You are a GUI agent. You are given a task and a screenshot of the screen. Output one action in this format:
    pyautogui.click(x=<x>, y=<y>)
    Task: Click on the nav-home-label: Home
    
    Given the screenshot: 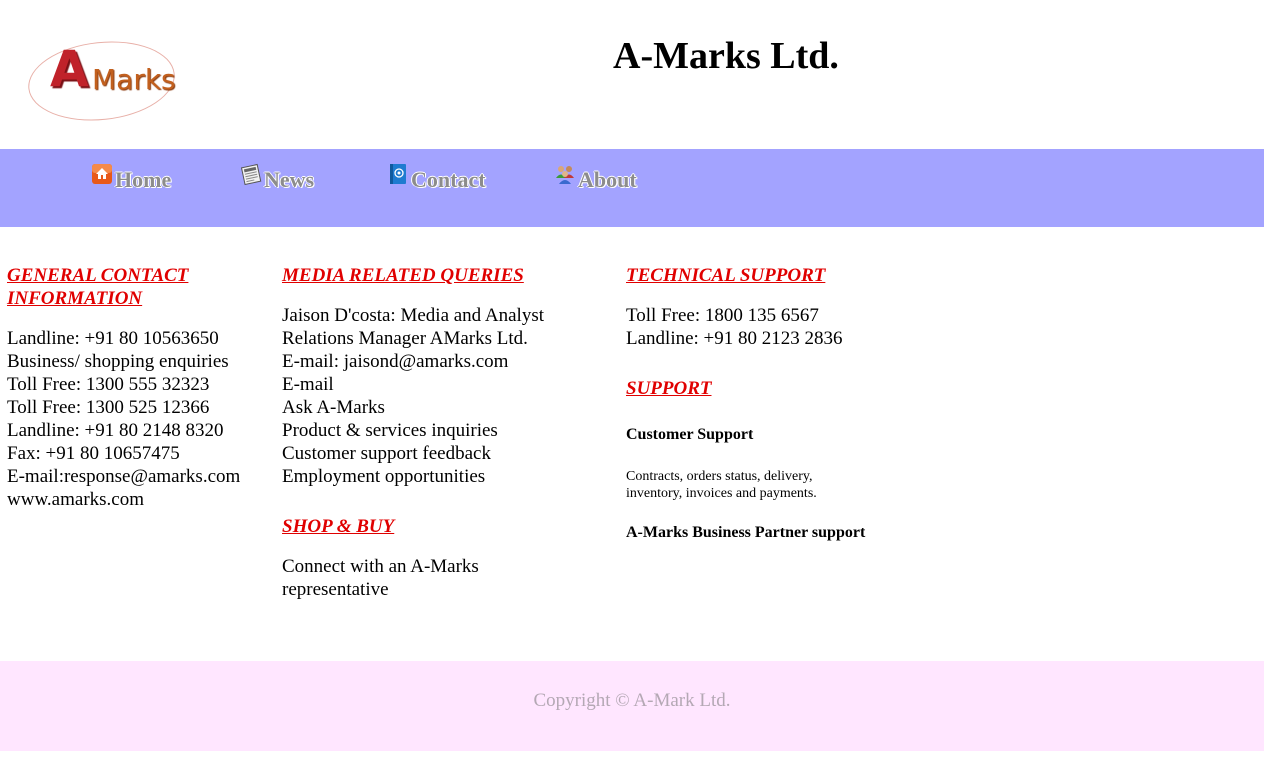 What is the action you would take?
    pyautogui.click(x=143, y=179)
    